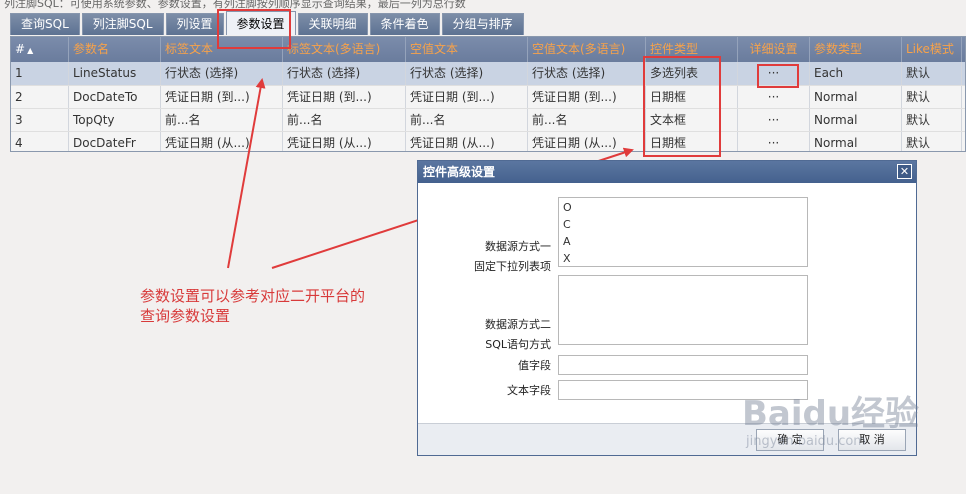 The width and height of the screenshot is (966, 494). What do you see at coordinates (529, 390) in the screenshot?
I see `text-field-label: 文本字段` at bounding box center [529, 390].